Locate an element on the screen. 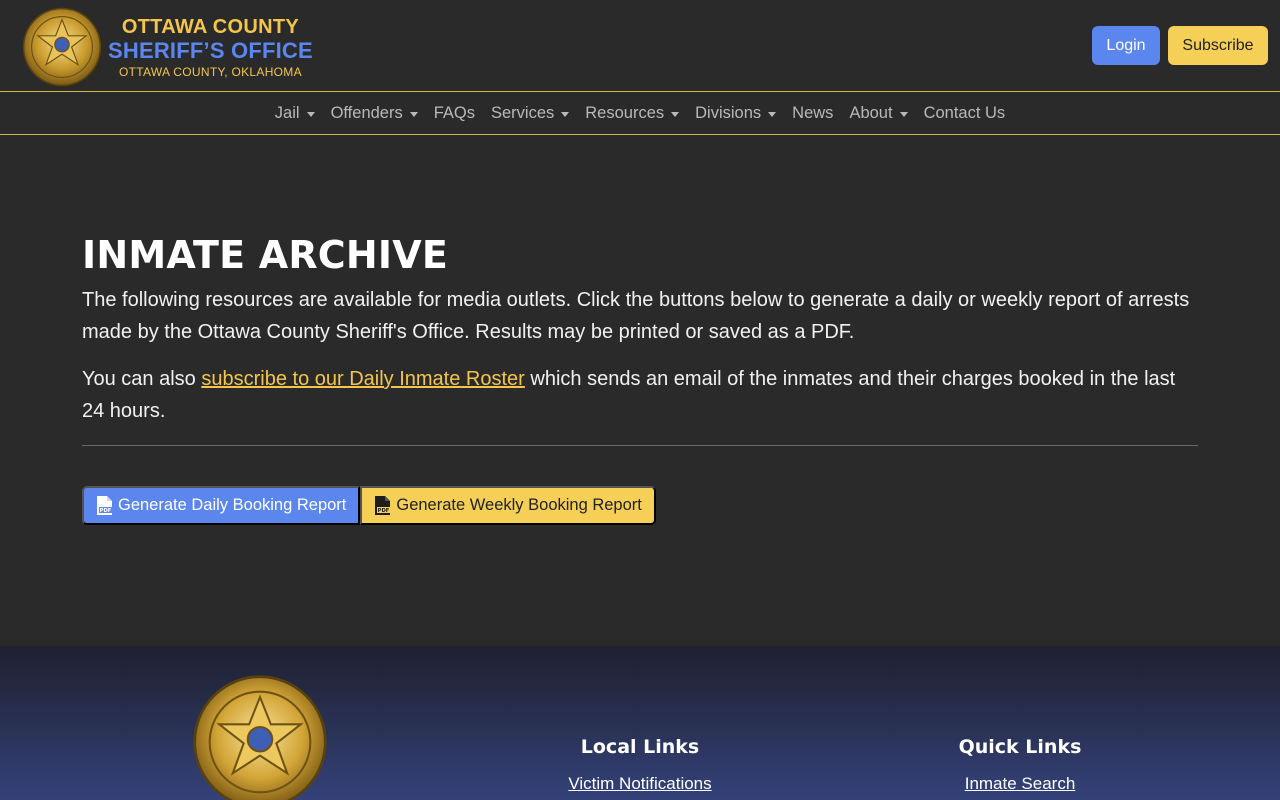 This screenshot has height=800, width=1280. nav-item-resources: Resources is located at coordinates (632, 113).